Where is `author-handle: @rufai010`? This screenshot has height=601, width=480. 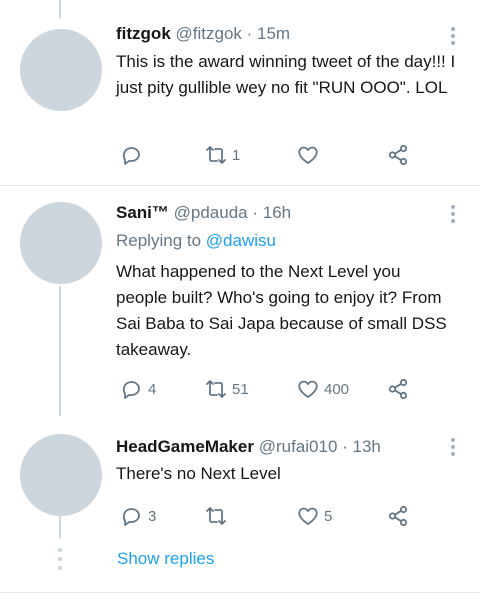 author-handle: @rufai010 is located at coordinates (298, 446).